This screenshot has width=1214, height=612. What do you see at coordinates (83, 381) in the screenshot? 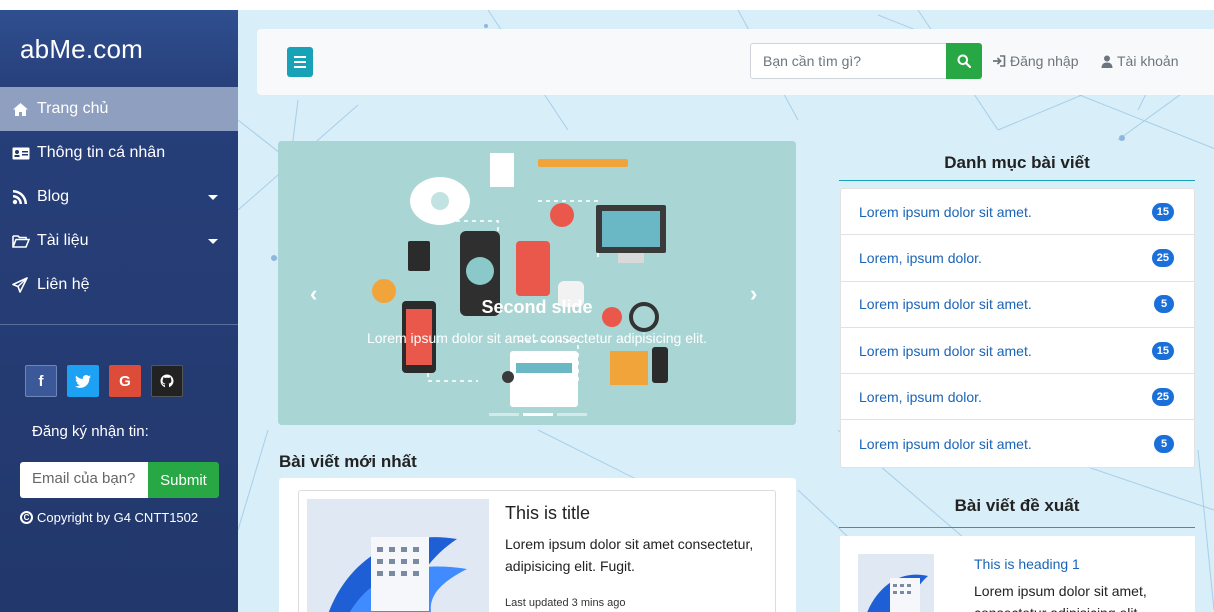
I see `twitter-icon` at bounding box center [83, 381].